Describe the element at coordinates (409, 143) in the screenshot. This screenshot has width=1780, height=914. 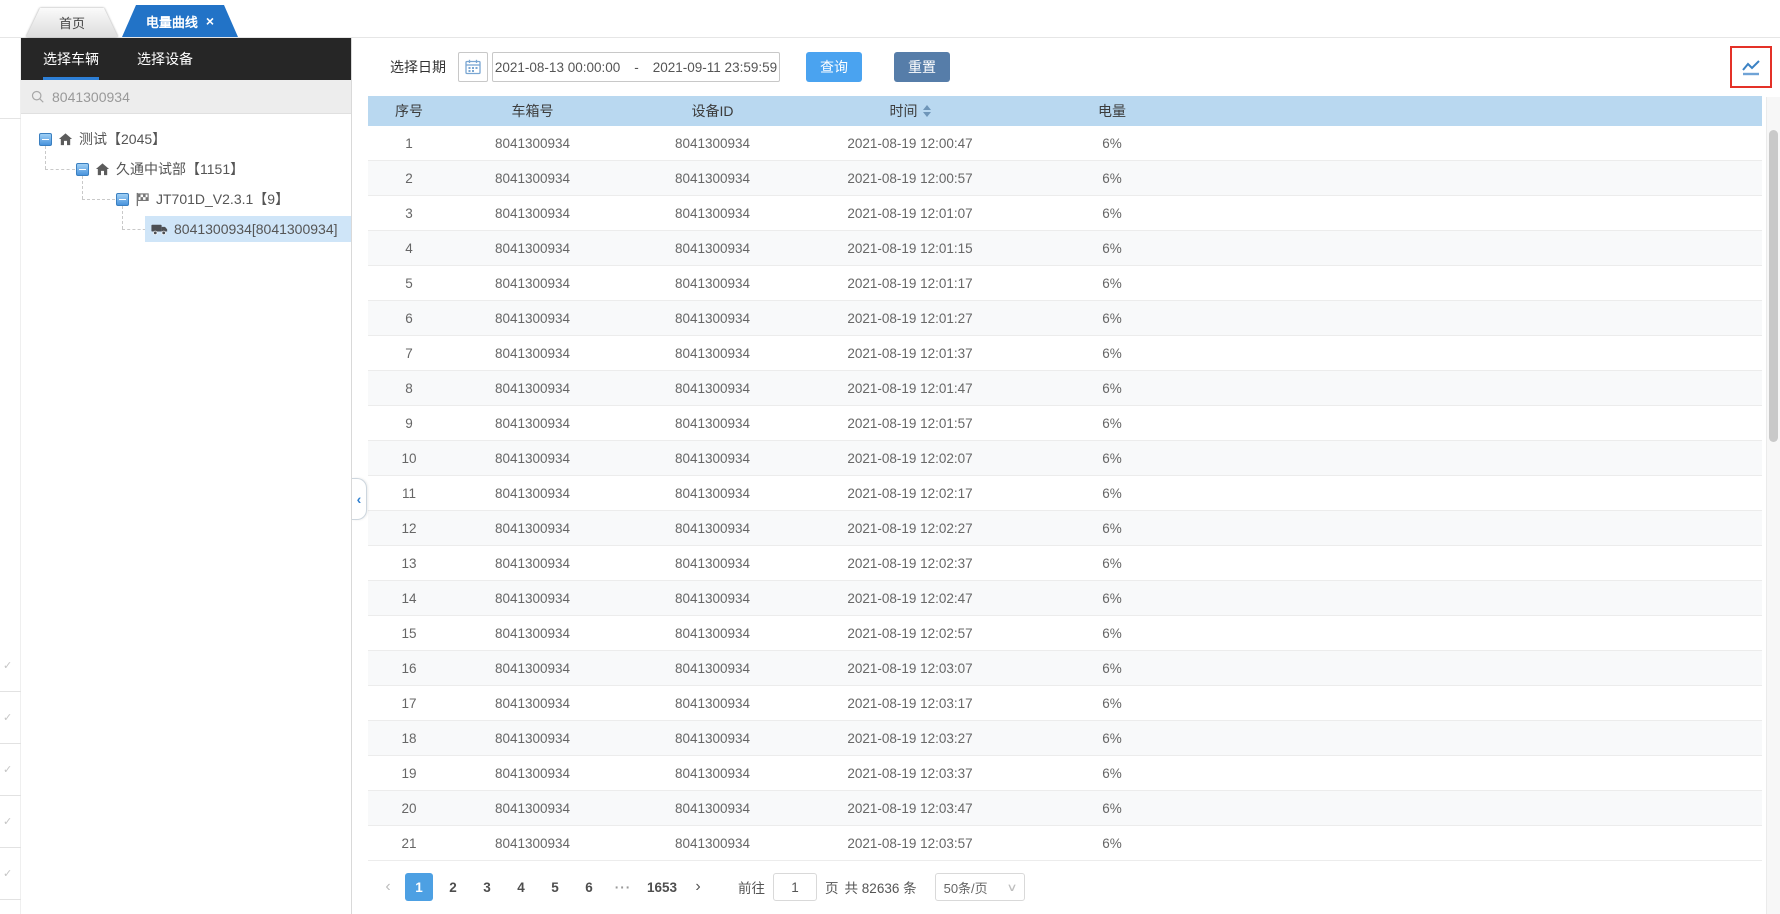
I see `table-cell: 1` at that location.